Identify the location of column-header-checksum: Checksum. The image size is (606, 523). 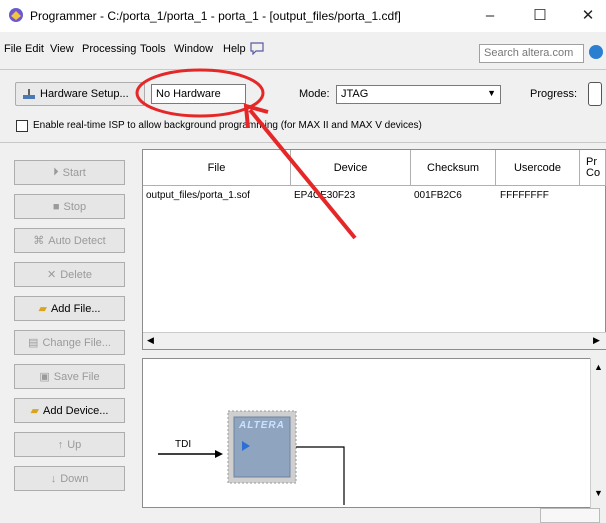
(453, 168).